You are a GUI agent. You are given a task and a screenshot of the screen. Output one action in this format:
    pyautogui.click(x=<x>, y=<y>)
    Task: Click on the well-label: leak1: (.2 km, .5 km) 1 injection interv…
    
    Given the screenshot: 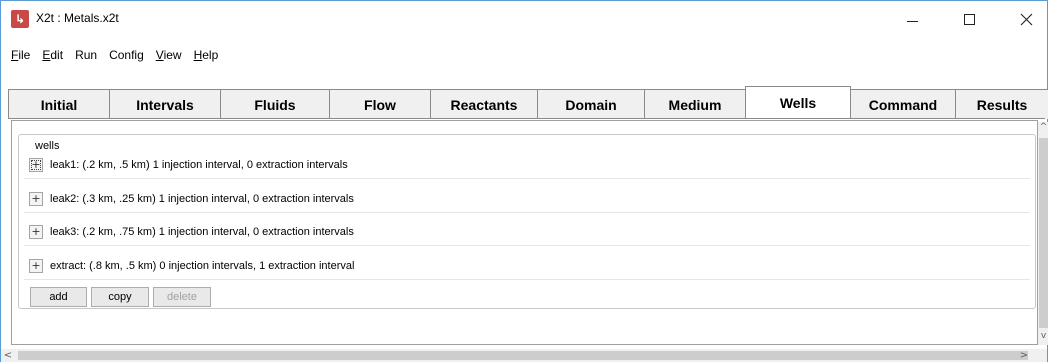 What is the action you would take?
    pyautogui.click(x=199, y=164)
    